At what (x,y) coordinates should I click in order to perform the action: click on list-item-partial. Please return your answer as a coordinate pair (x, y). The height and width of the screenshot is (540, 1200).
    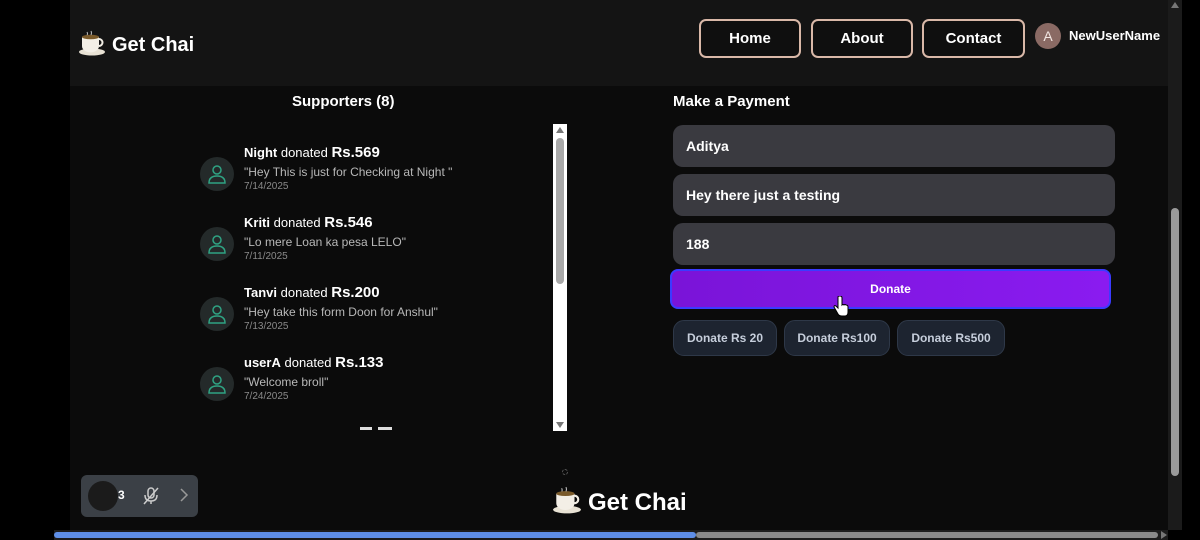
    Looking at the image, I should click on (380, 427).